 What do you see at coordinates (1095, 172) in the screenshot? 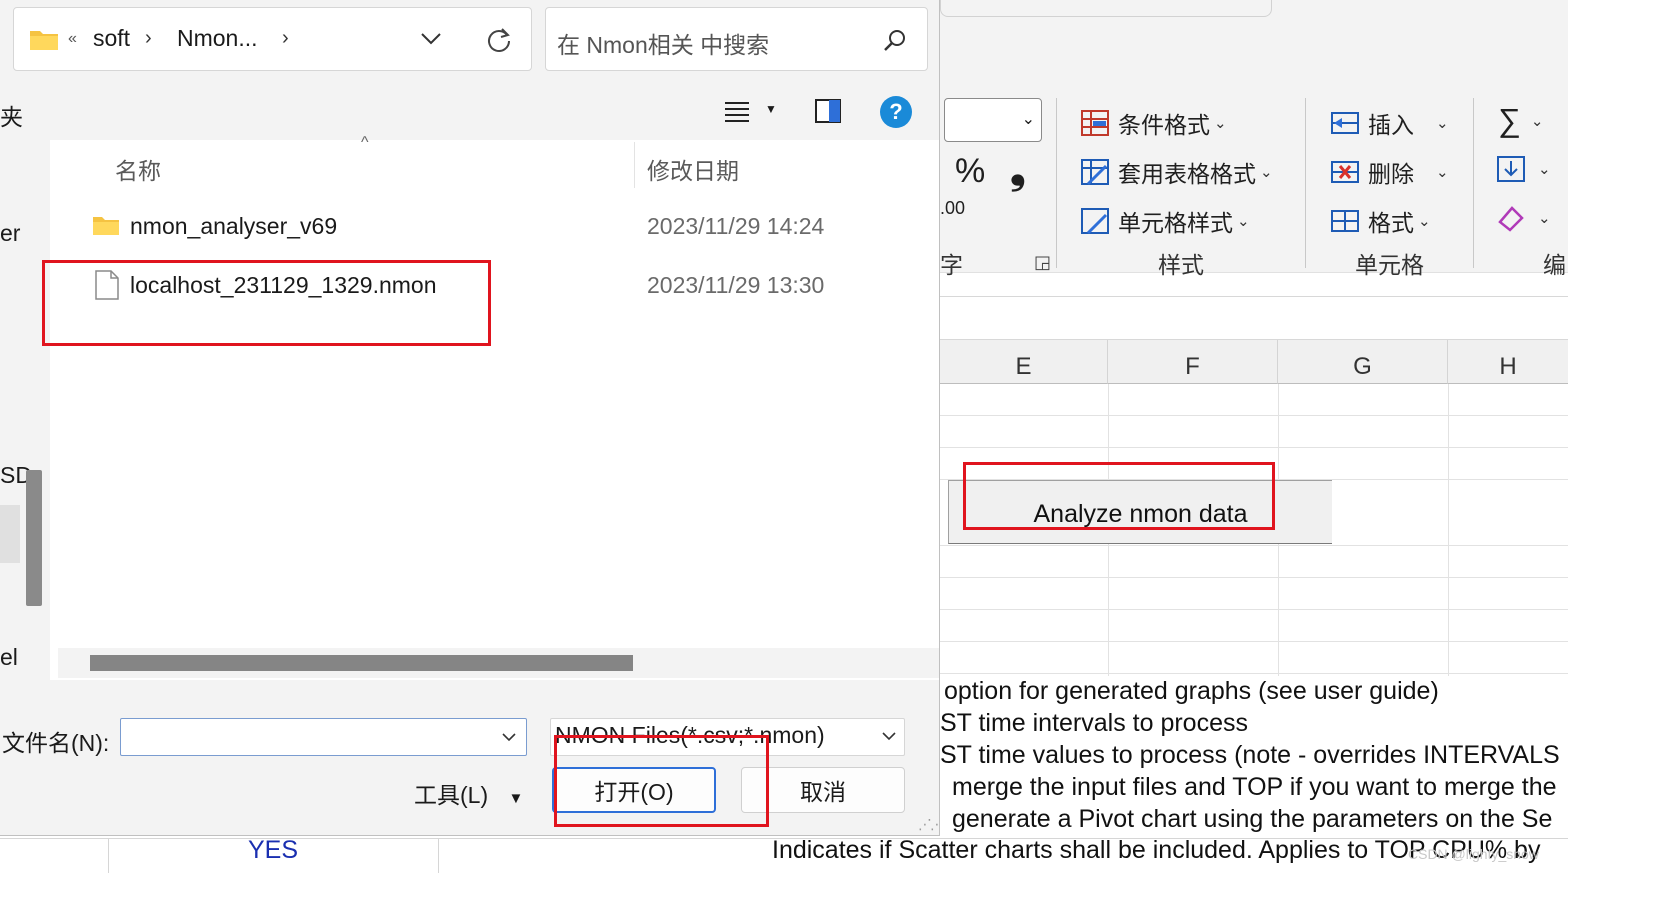
I see `format-as-table-icon` at bounding box center [1095, 172].